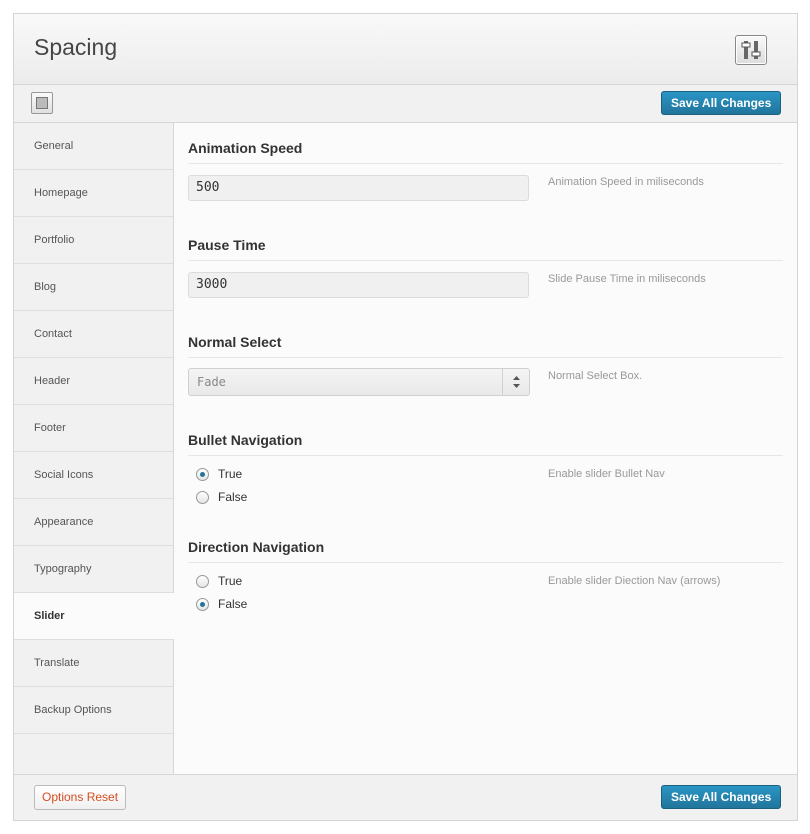 Image resolution: width=810 pixels, height=834 pixels. What do you see at coordinates (405, 49) in the screenshot?
I see `panel-header: Spacing` at bounding box center [405, 49].